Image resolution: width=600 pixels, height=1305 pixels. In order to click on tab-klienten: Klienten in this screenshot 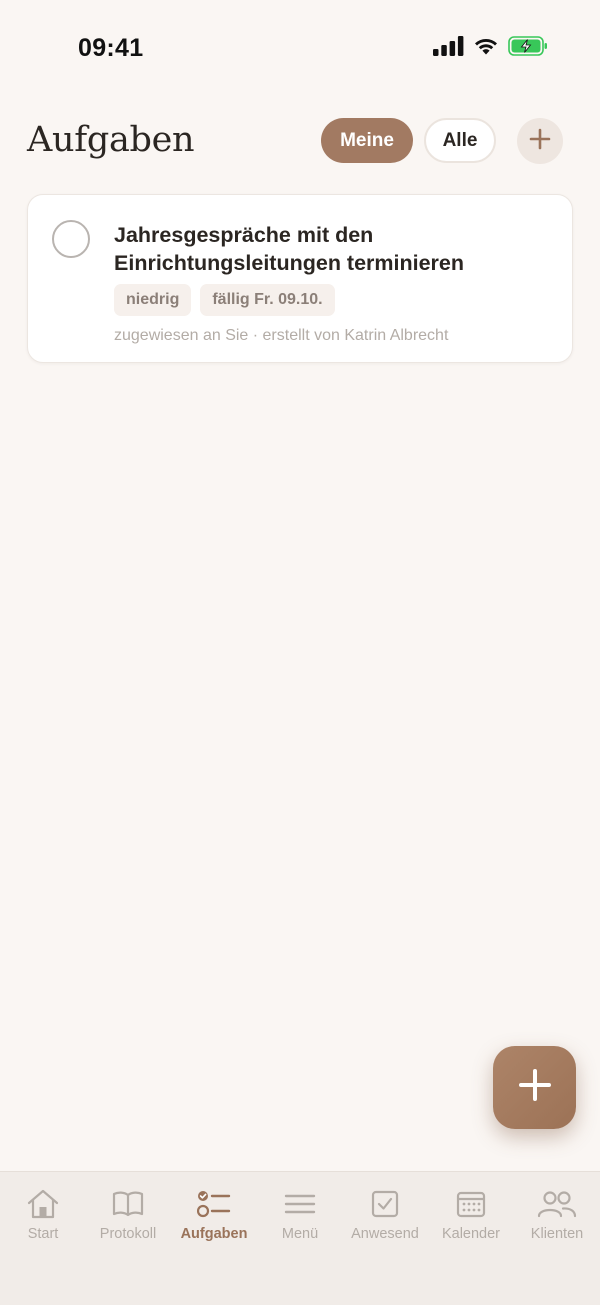, I will do `click(557, 1218)`.